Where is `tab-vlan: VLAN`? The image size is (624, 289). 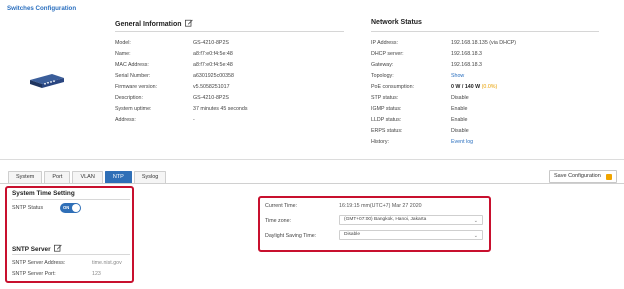
tab-vlan: VLAN is located at coordinates (87, 177).